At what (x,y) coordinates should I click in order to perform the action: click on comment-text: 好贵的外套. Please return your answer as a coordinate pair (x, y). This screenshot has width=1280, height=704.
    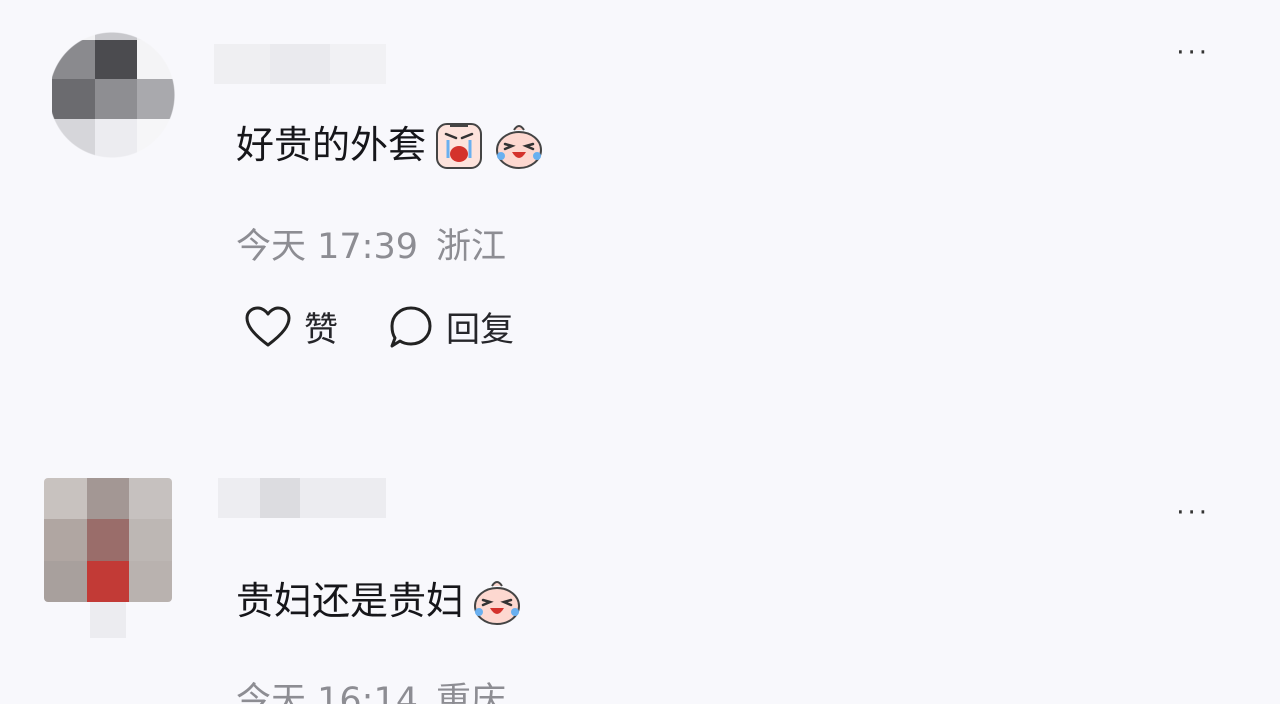
    Looking at the image, I should click on (391, 145).